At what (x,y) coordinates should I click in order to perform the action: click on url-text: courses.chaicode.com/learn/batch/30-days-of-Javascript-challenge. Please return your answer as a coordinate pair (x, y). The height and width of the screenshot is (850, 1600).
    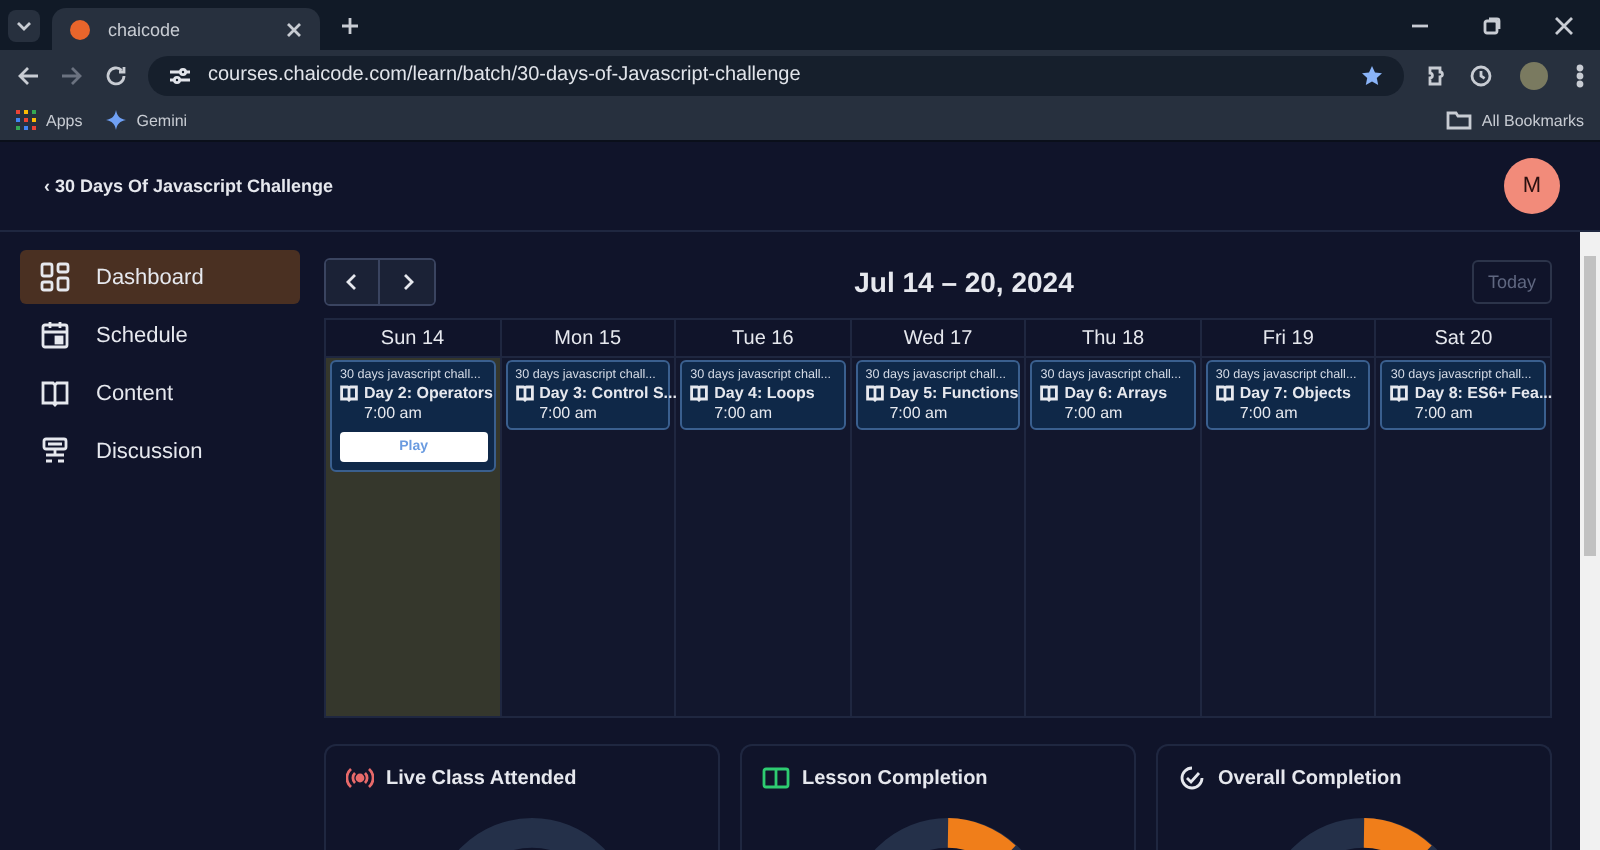
    Looking at the image, I should click on (504, 75).